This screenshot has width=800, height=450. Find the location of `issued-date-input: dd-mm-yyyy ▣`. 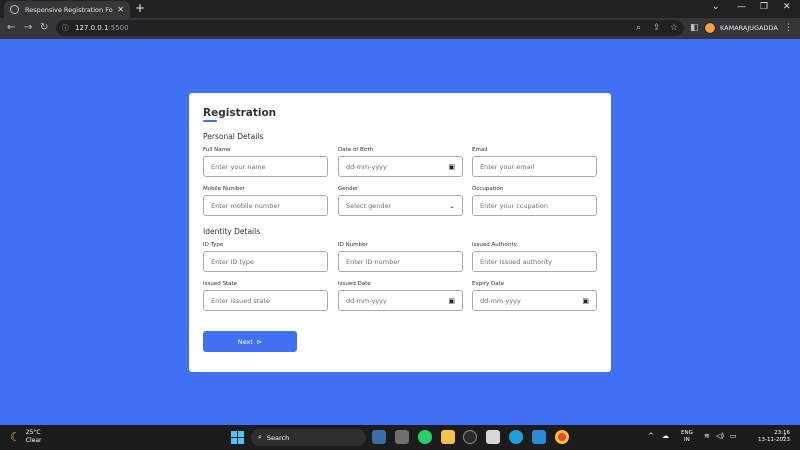

issued-date-input: dd-mm-yyyy ▣ is located at coordinates (400, 300).